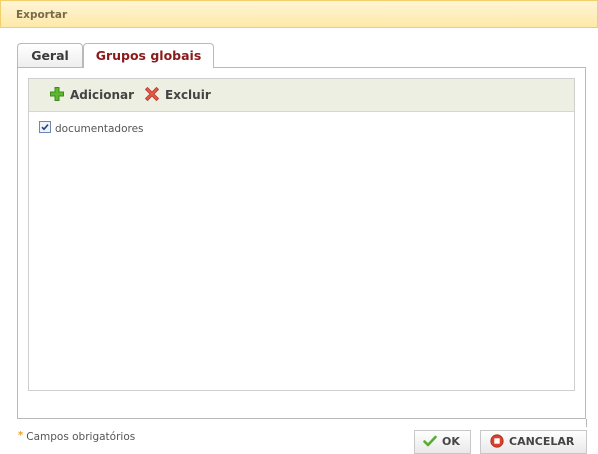 The width and height of the screenshot is (598, 454). Describe the element at coordinates (542, 441) in the screenshot. I see `cancel-button-label: CANCELAR` at that location.